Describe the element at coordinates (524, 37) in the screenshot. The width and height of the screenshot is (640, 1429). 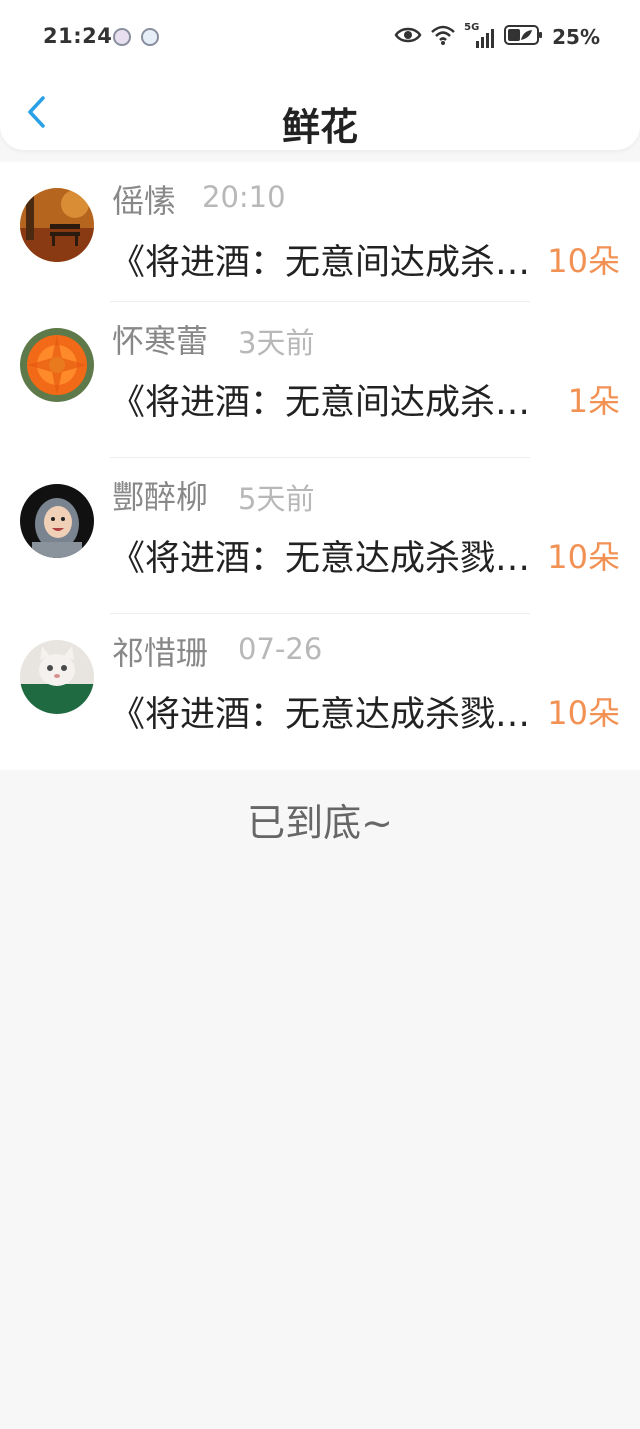
I see `battery-icon` at that location.